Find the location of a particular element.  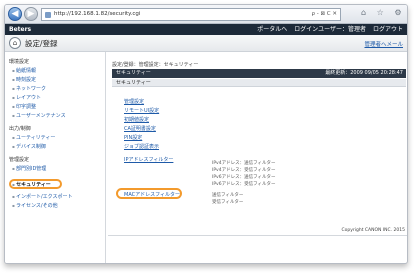

ip-filter-desc-ipv6-in: IPv6アドレス：受信フィルター is located at coordinates (244, 184).